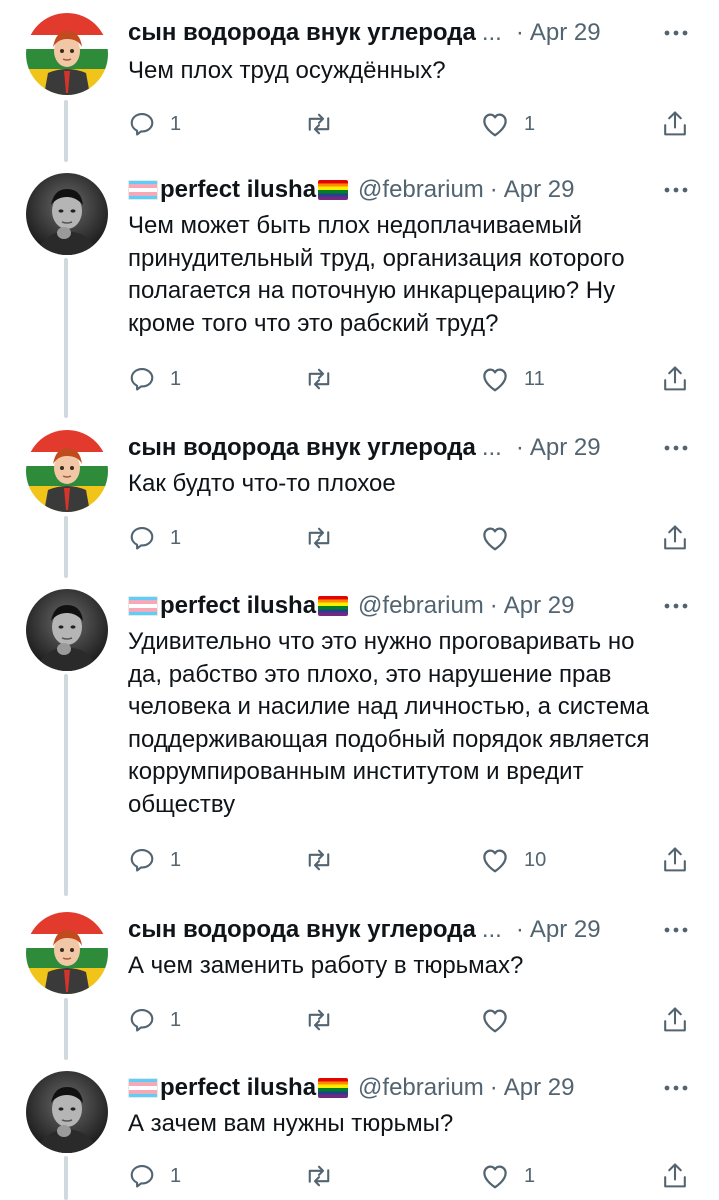 The width and height of the screenshot is (719, 1200). Describe the element at coordinates (313, 323) in the screenshot. I see `tweet-text-line: кроме того что это рабский труд?` at that location.